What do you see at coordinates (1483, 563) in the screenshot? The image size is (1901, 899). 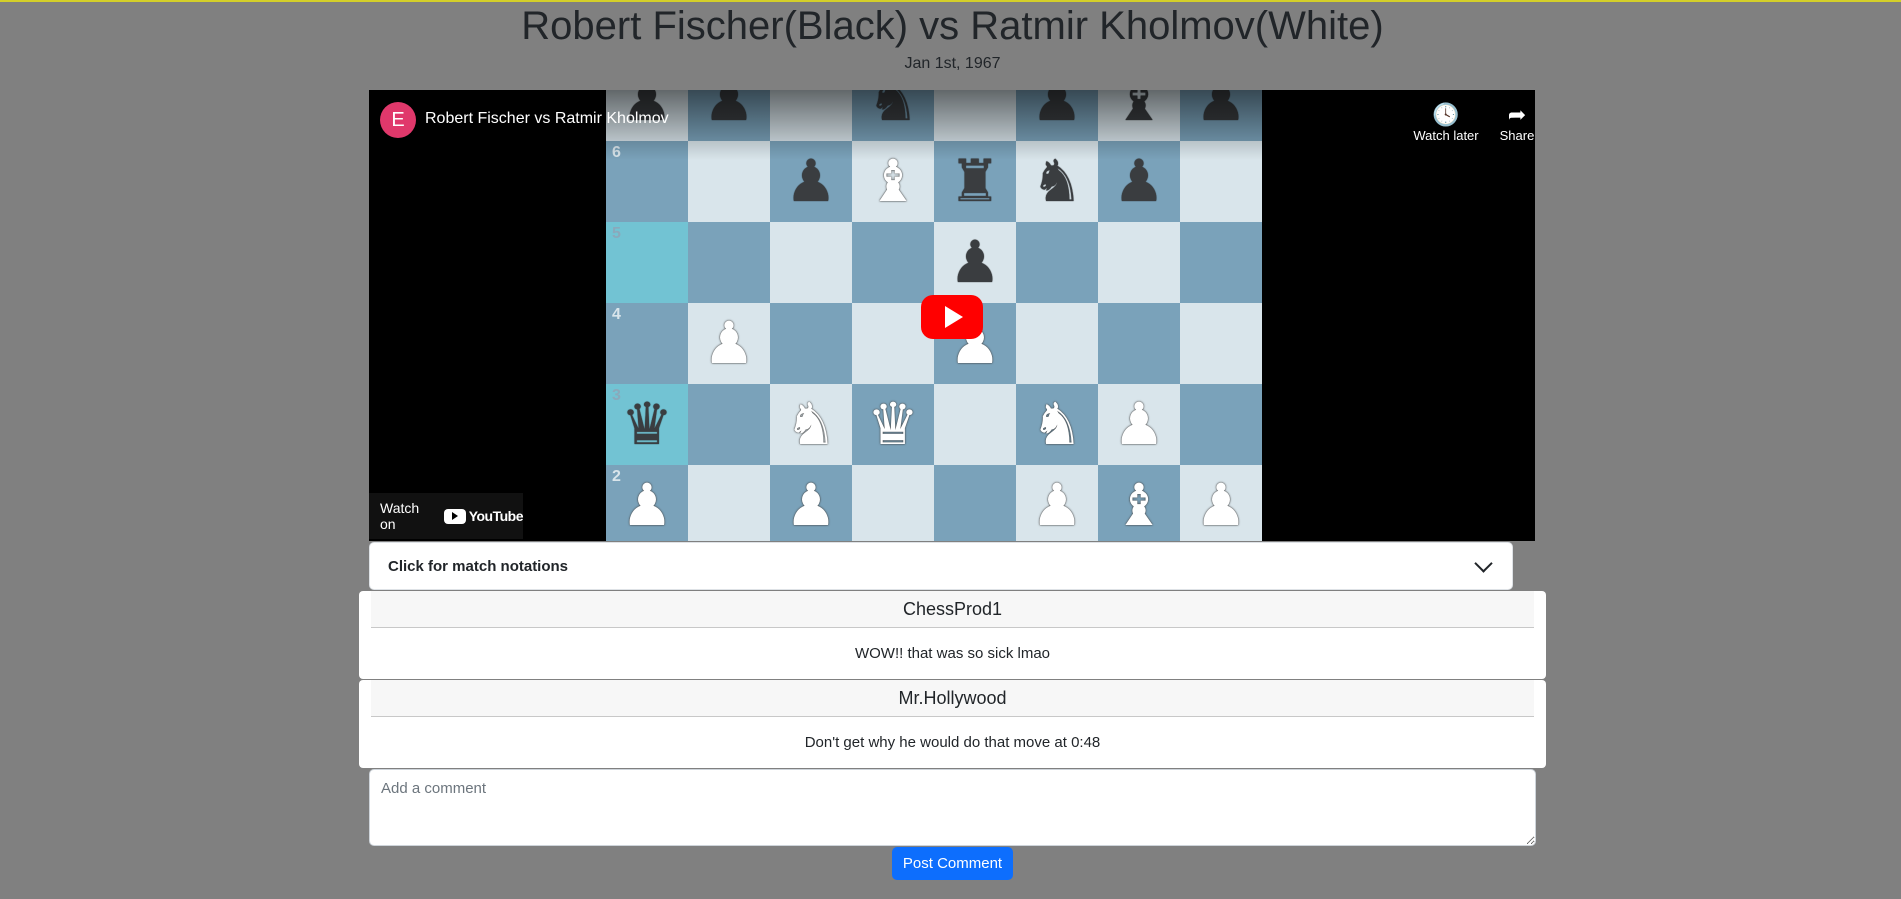 I see `chevron-down-icon` at bounding box center [1483, 563].